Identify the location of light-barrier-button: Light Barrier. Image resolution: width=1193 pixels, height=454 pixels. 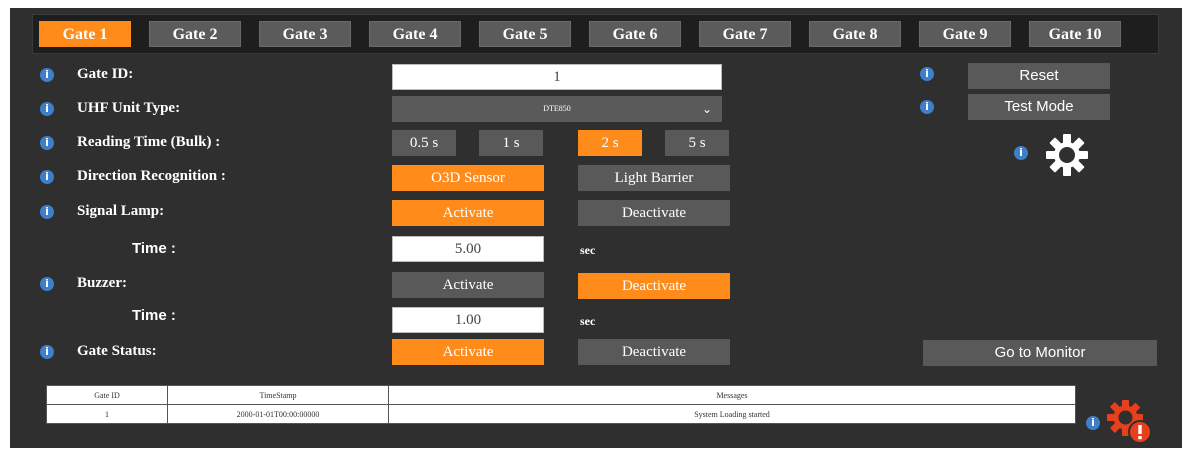
(654, 178).